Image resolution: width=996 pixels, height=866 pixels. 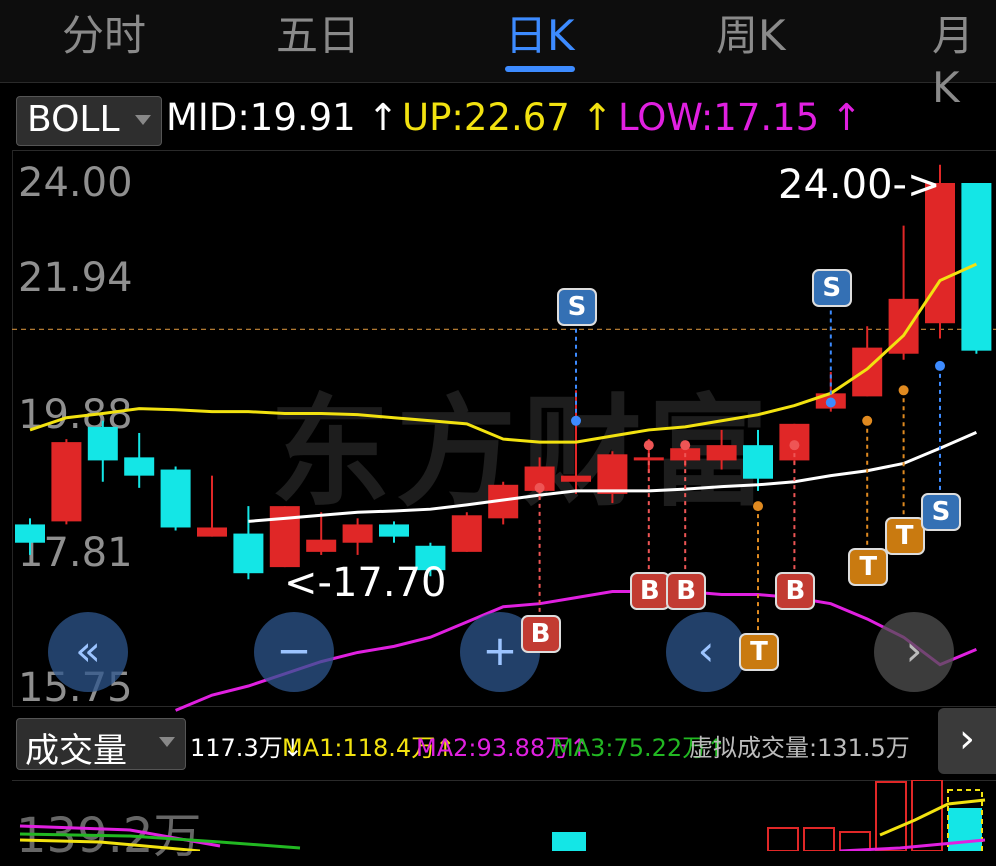 What do you see at coordinates (365, 583) in the screenshot?
I see `low-price-note: <-17.70` at bounding box center [365, 583].